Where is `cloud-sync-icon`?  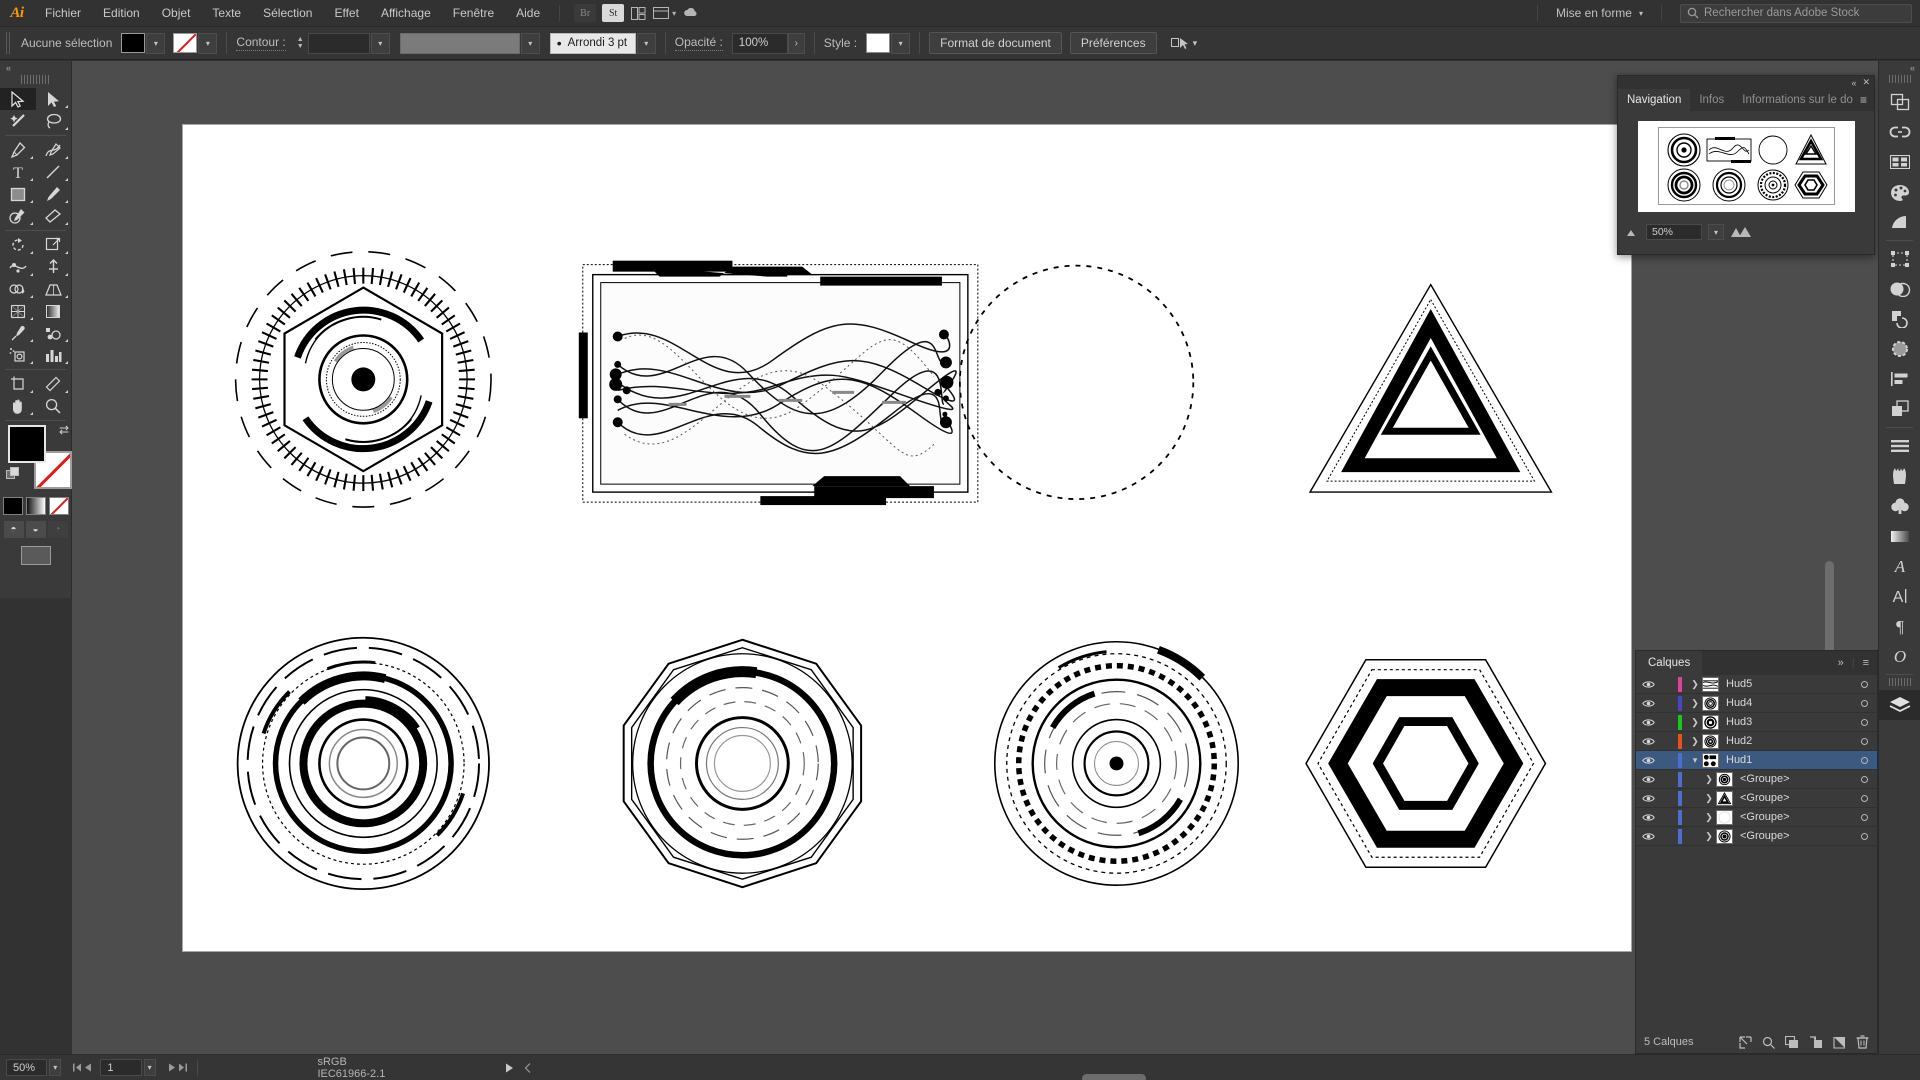 cloud-sync-icon is located at coordinates (691, 13).